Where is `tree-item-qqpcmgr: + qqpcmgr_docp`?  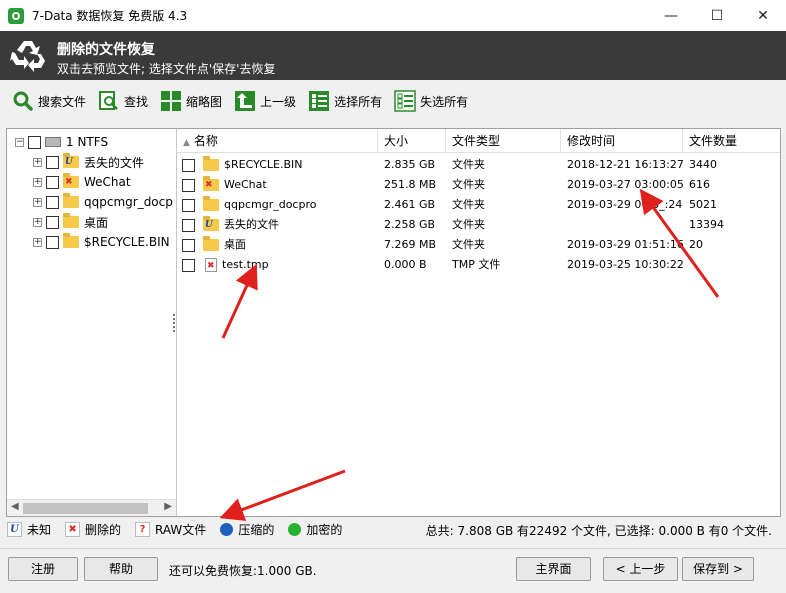 tree-item-qqpcmgr: + qqpcmgr_docp is located at coordinates (103, 202).